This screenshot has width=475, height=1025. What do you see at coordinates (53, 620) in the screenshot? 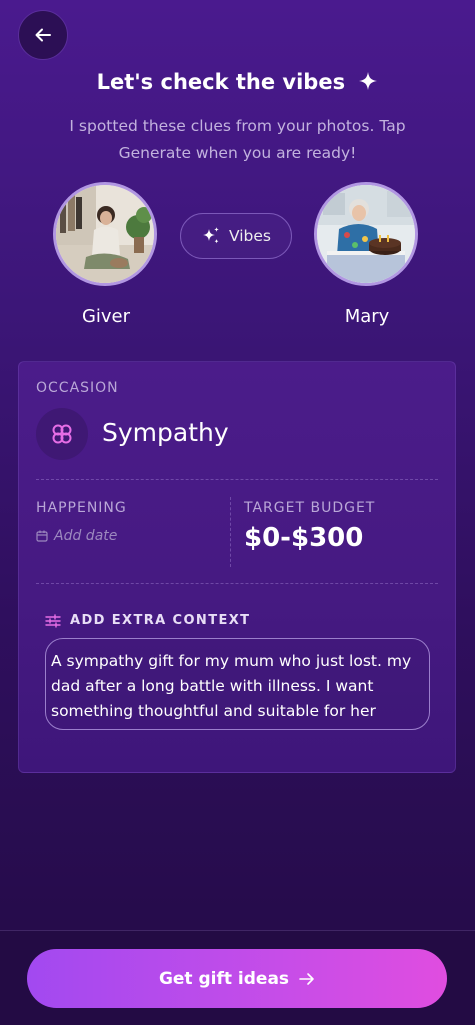
I see `sliders-icon` at bounding box center [53, 620].